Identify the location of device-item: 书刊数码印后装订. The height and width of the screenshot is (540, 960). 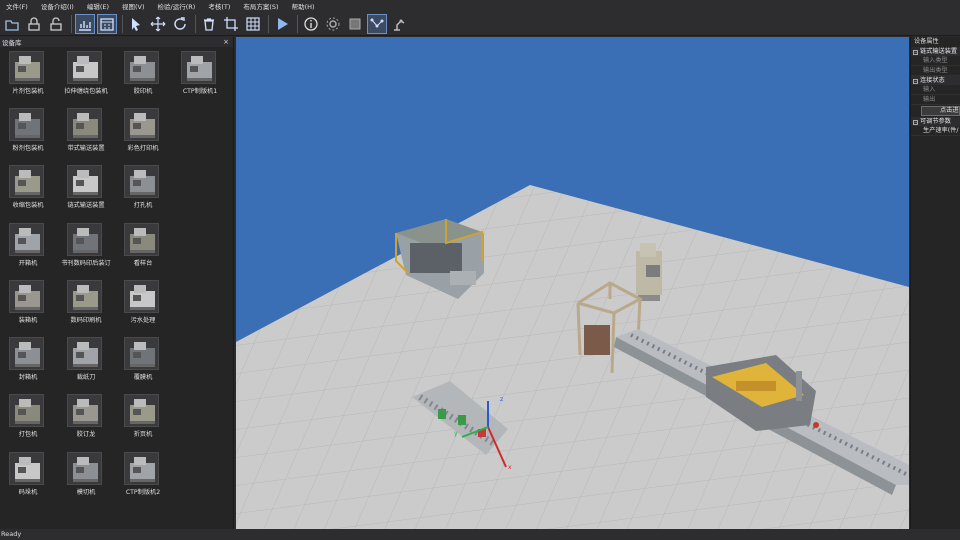
(86, 249).